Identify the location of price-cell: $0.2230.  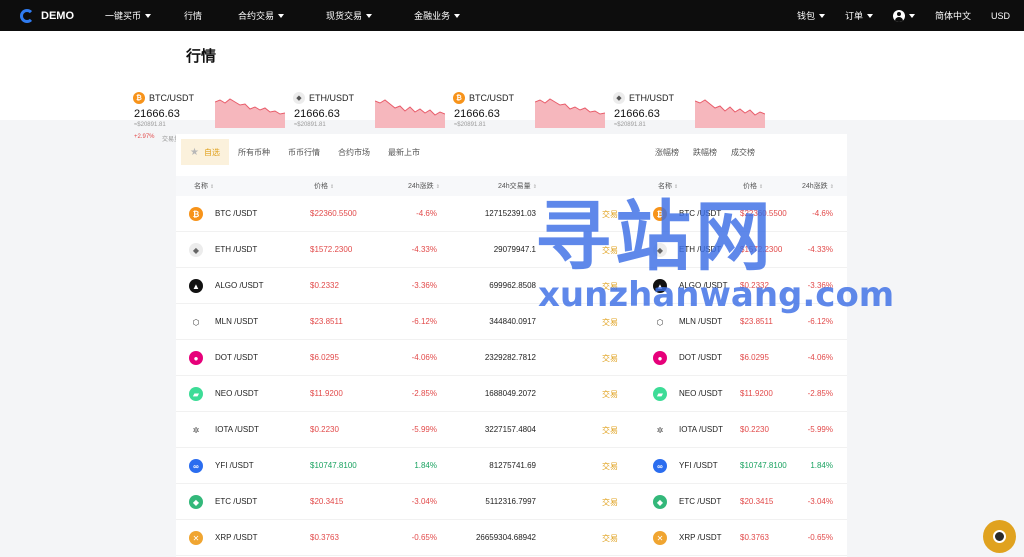
(324, 429).